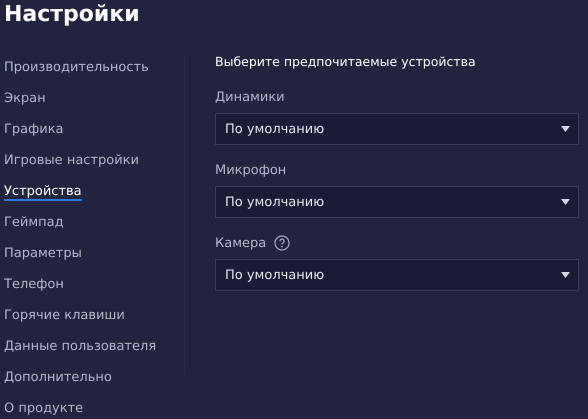 This screenshot has width=588, height=419. What do you see at coordinates (282, 243) in the screenshot?
I see `help-icon` at bounding box center [282, 243].